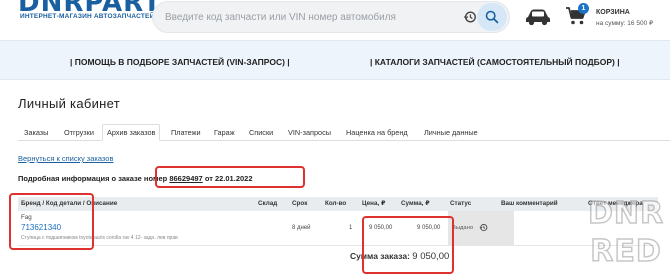  I want to click on col-qty: Кол-во, so click(336, 203).